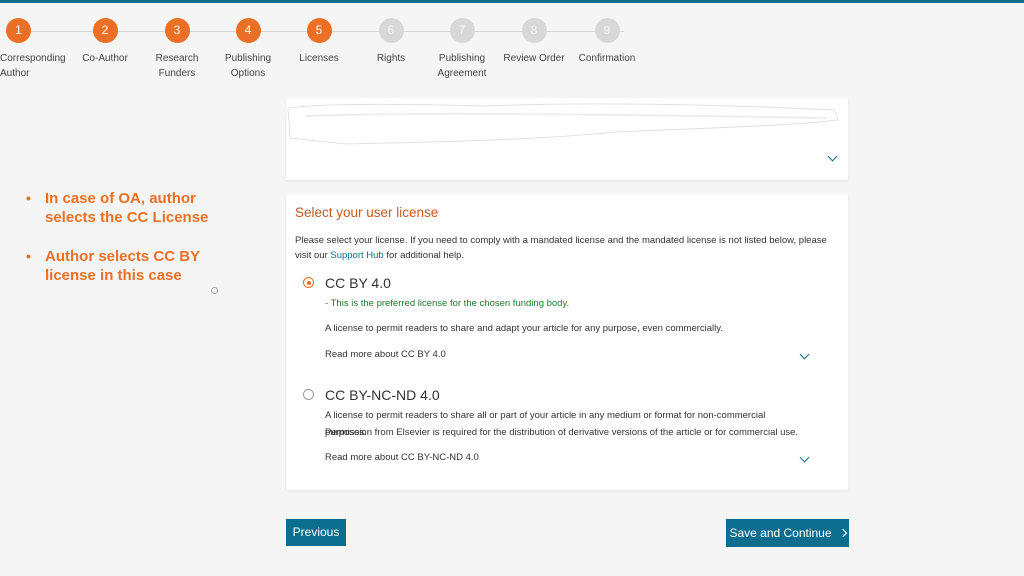 This screenshot has width=1024, height=576. What do you see at coordinates (358, 283) in the screenshot?
I see `option-title-cc-by: CC BY 4.0` at bounding box center [358, 283].